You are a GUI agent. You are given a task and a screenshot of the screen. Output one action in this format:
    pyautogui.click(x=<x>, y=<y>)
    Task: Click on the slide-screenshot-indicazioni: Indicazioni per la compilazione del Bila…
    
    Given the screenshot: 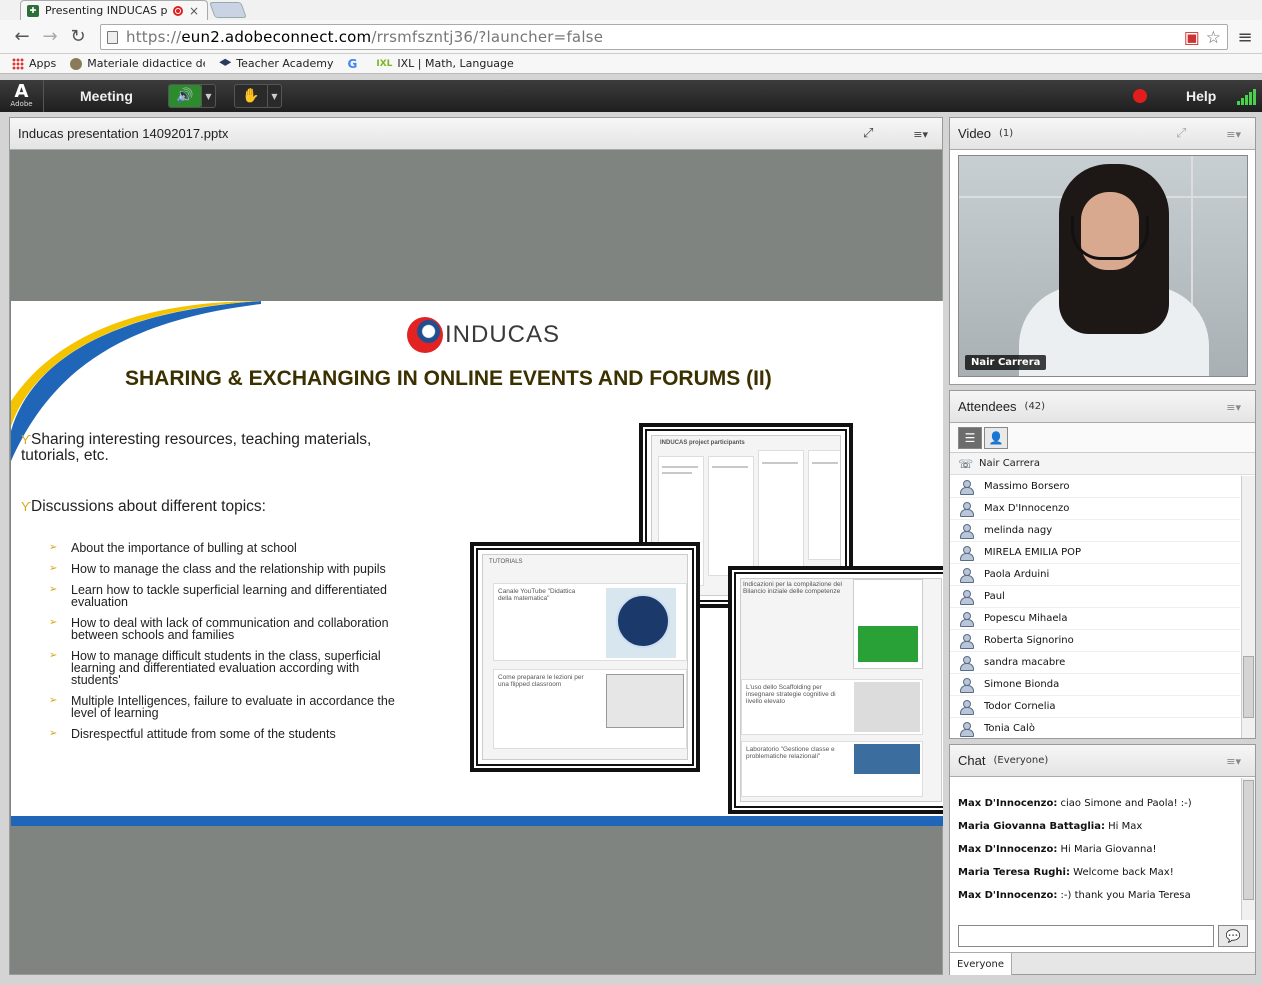 What is the action you would take?
    pyautogui.click(x=835, y=690)
    